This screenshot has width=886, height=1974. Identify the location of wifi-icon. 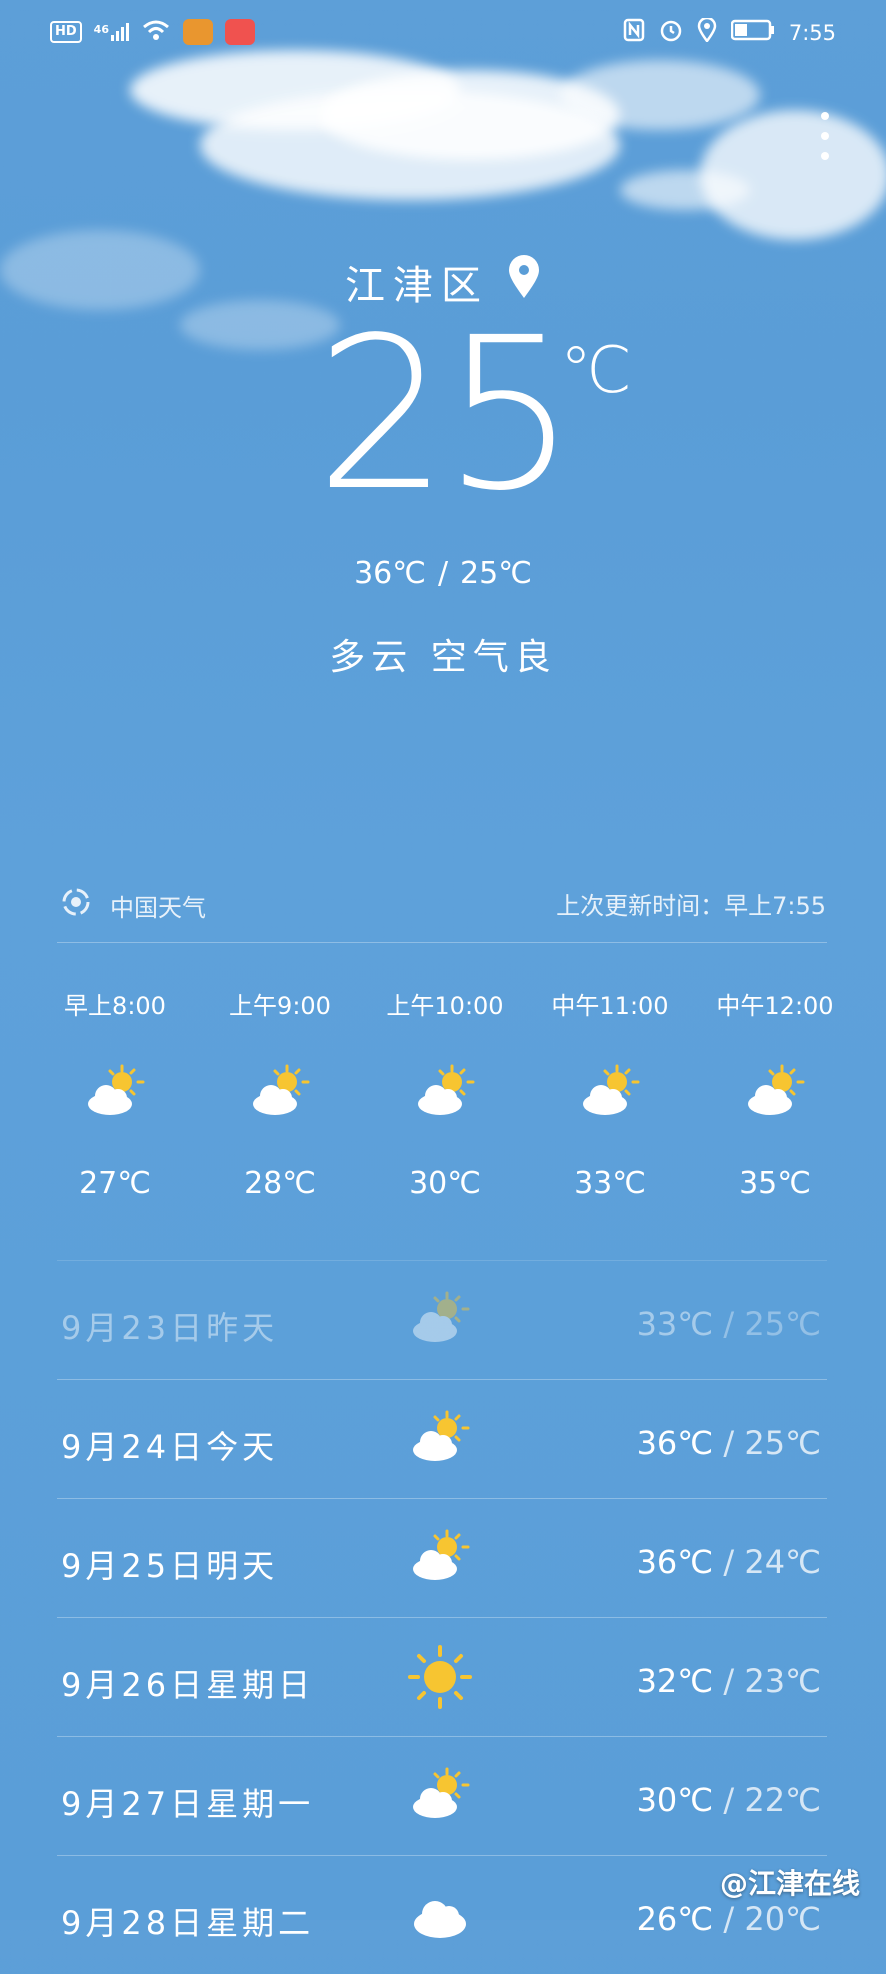
(156, 32).